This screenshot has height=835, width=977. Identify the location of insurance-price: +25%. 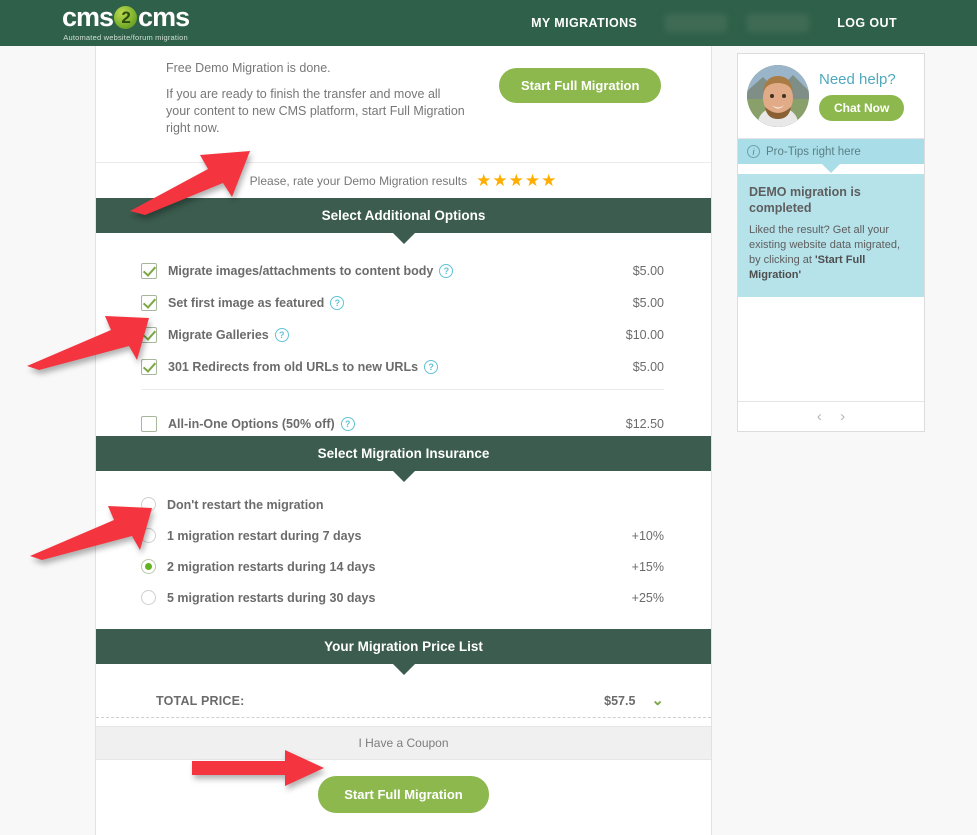
(647, 597).